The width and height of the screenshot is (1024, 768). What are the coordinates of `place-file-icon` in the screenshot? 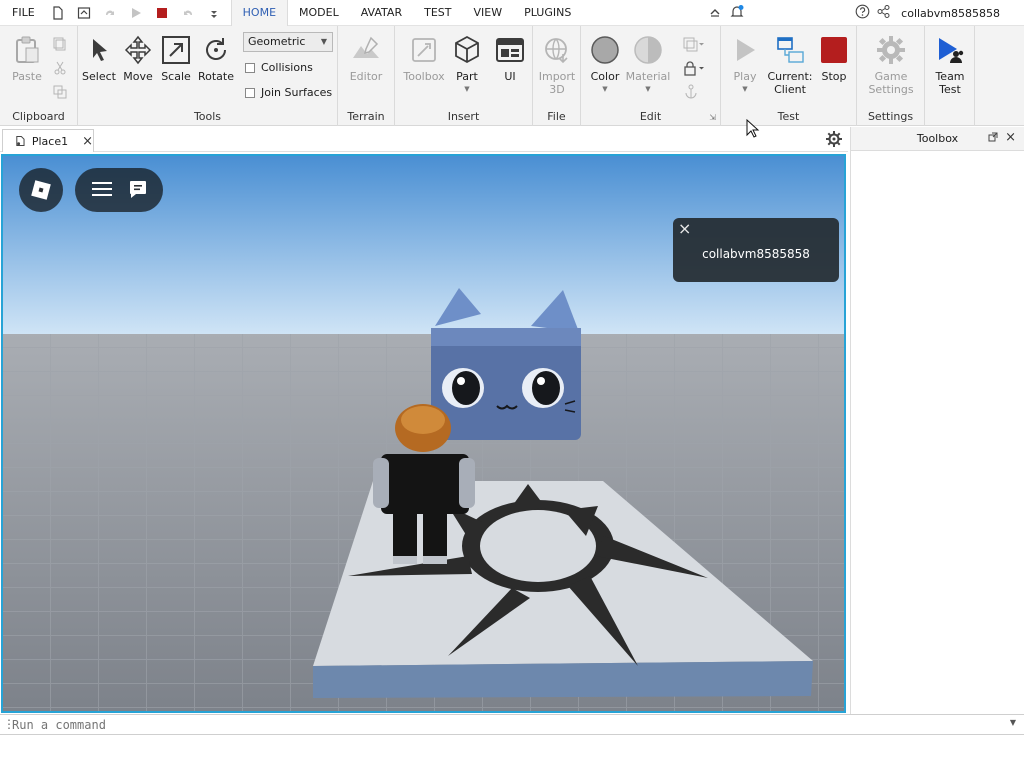 It's located at (20, 141).